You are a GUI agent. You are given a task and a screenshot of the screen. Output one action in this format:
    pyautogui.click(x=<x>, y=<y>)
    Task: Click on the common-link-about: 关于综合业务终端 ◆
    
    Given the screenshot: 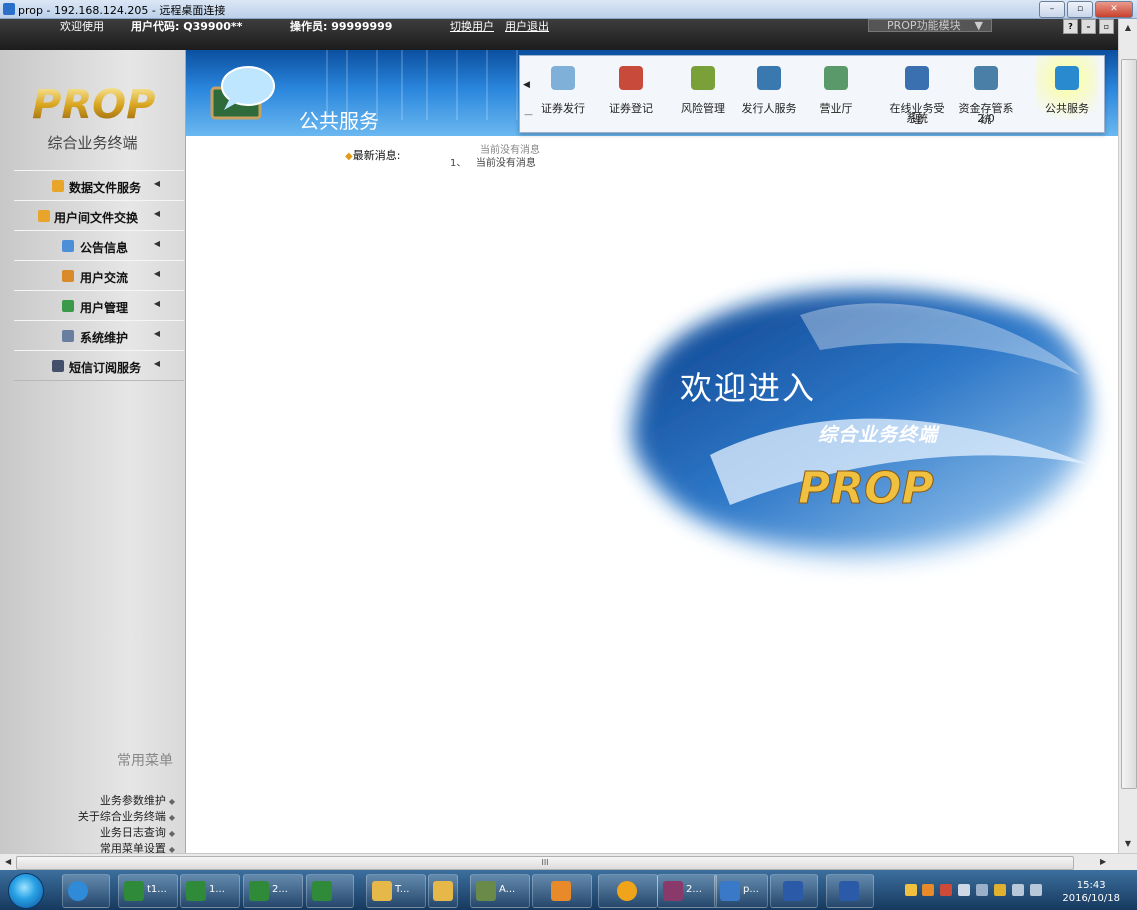 What is the action you would take?
    pyautogui.click(x=126, y=816)
    